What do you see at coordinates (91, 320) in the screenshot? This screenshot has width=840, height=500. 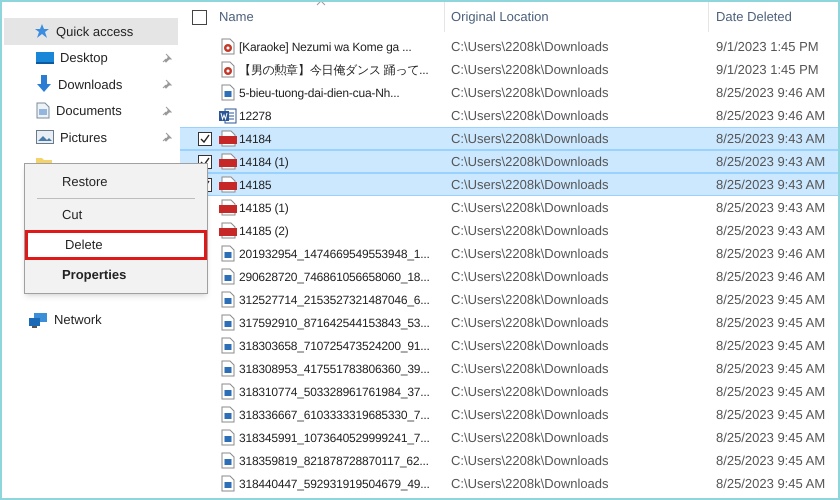 I see `sidebar-item: Network` at bounding box center [91, 320].